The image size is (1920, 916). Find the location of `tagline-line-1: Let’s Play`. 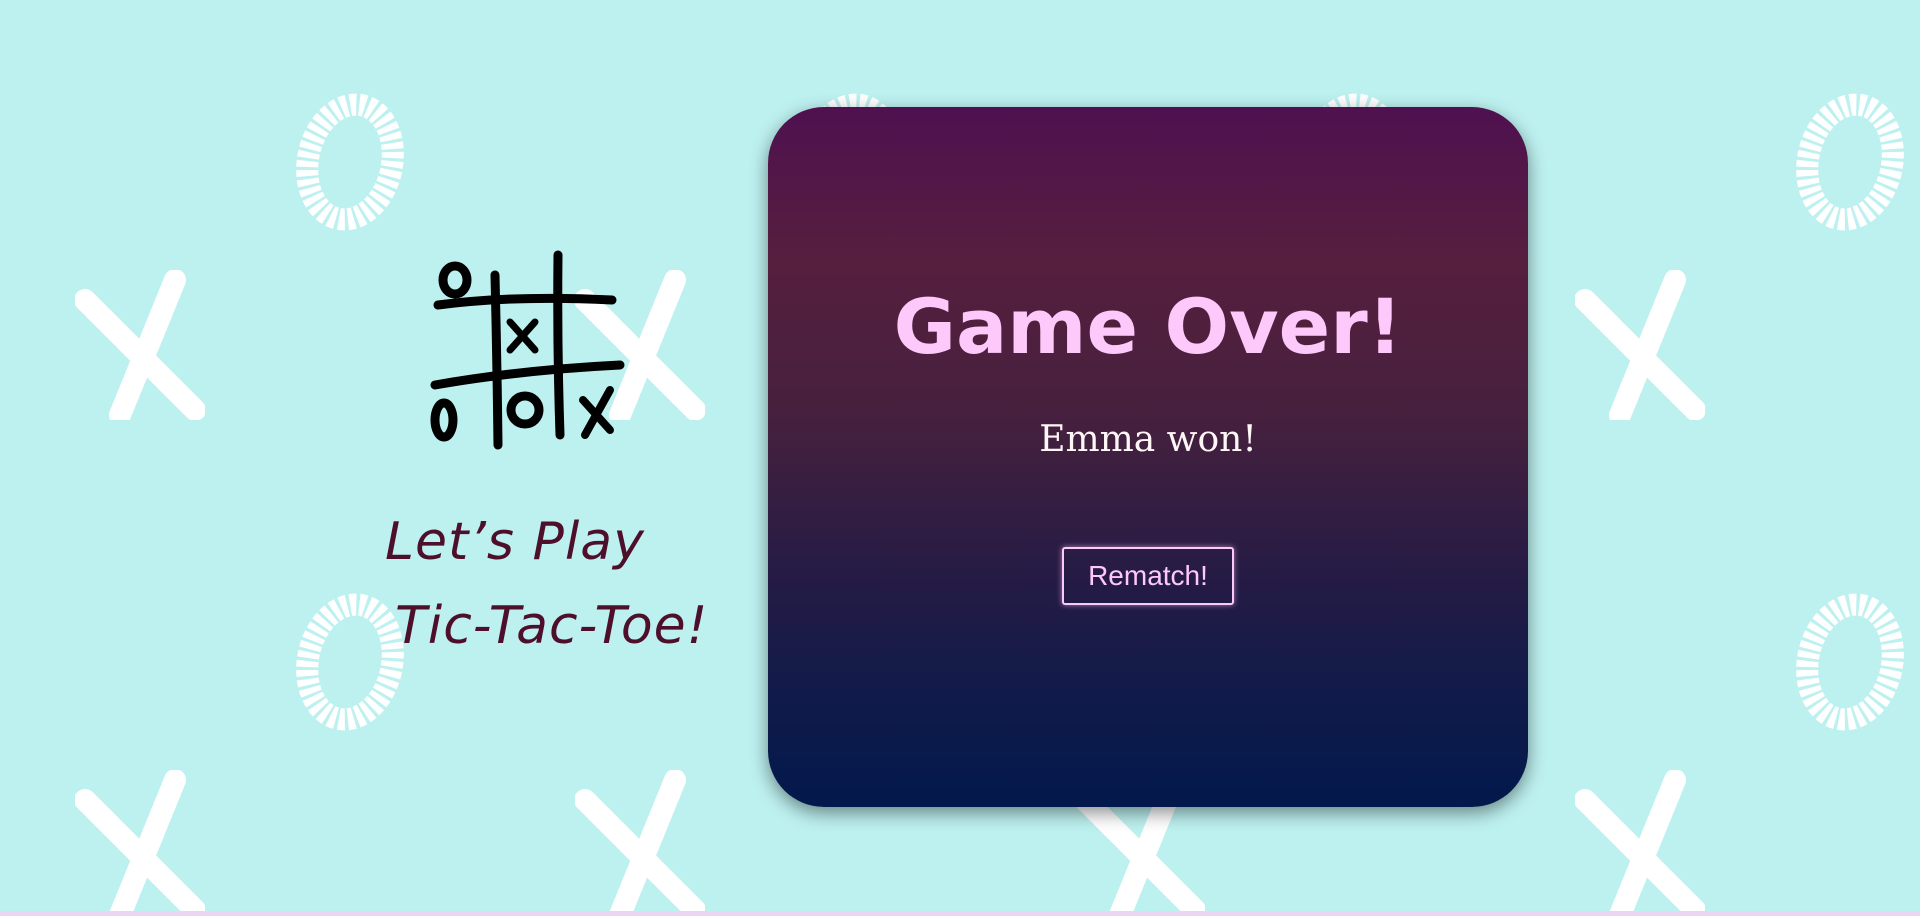

tagline-line-1: Let’s Play is located at coordinates (515, 542).